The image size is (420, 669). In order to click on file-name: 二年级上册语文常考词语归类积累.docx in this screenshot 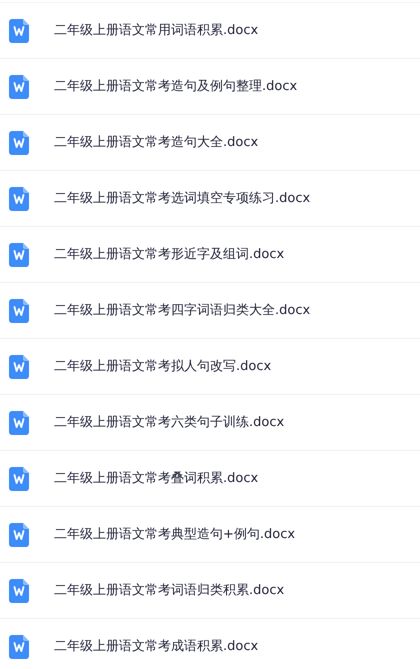, I will do `click(169, 590)`.